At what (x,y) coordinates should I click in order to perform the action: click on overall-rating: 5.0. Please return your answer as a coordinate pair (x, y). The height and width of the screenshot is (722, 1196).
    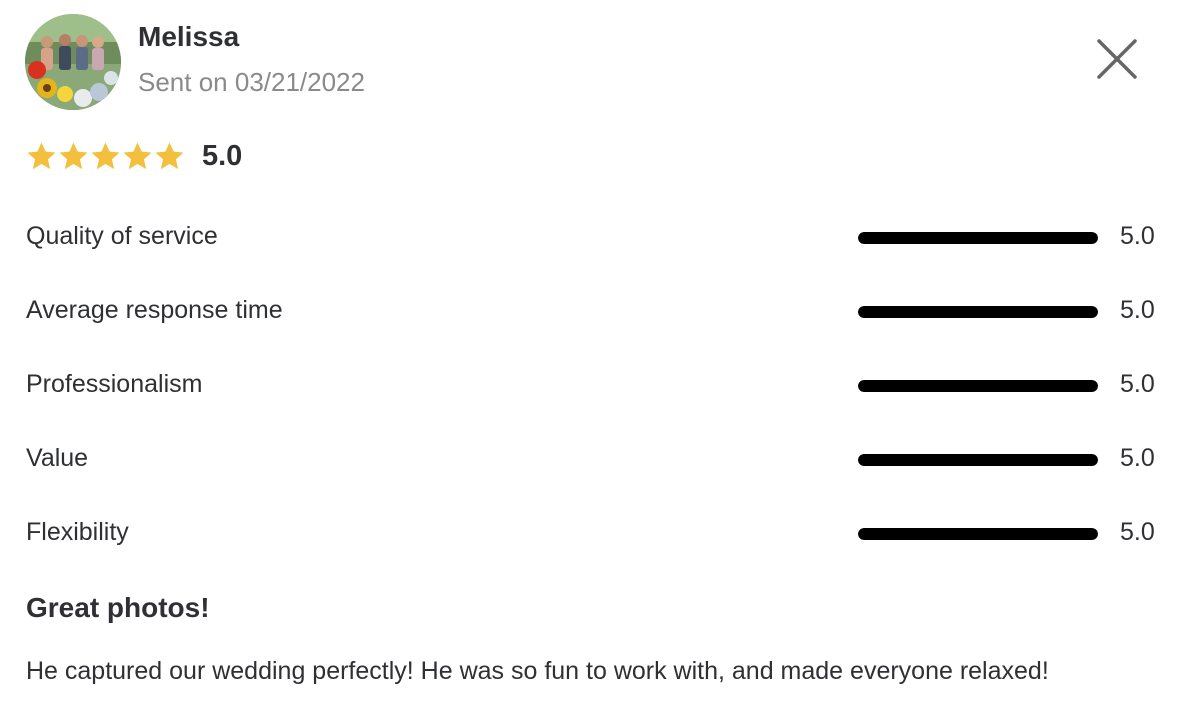
    Looking at the image, I should click on (134, 156).